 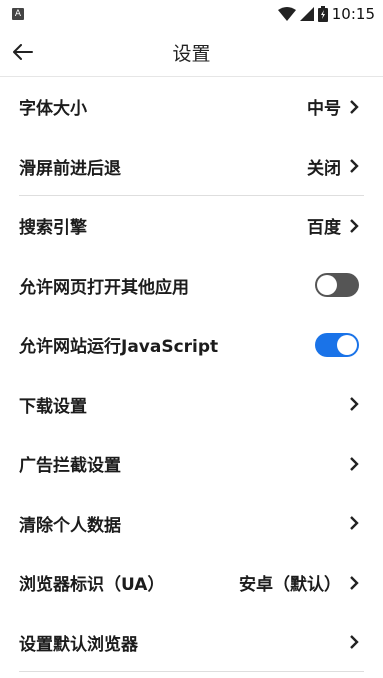 I want to click on setting-label: 搜索引擎, so click(x=53, y=228).